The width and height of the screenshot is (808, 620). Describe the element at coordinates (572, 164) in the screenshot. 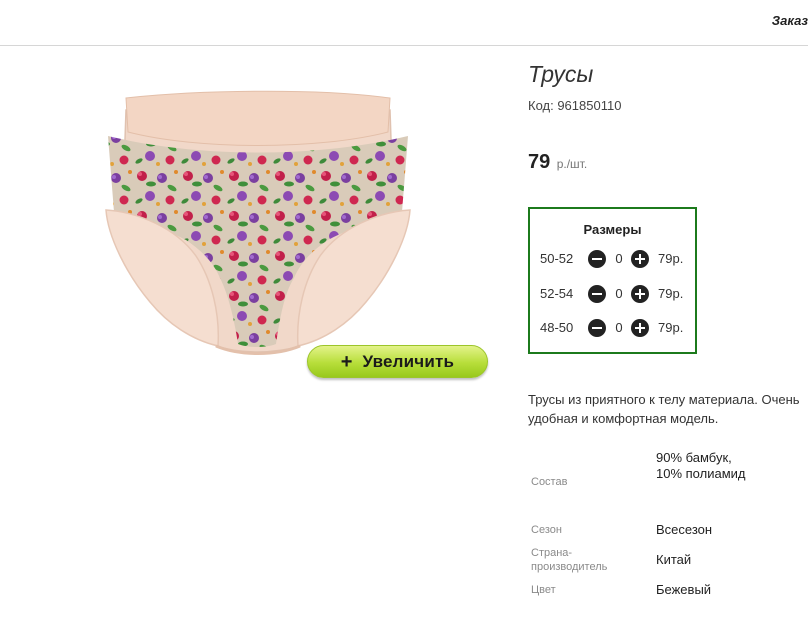

I see `price-unit: р./шт.` at that location.